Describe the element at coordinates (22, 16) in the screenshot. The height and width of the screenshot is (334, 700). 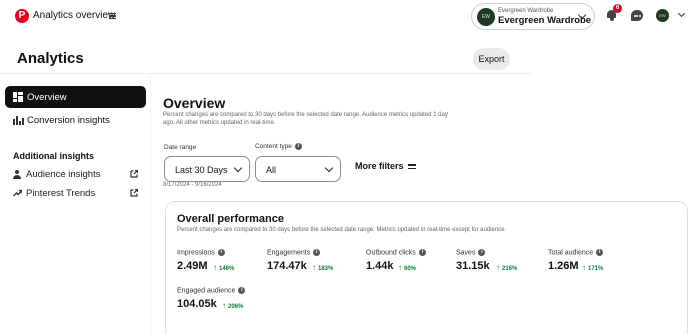
I see `pinterest-logo-icon: P` at that location.